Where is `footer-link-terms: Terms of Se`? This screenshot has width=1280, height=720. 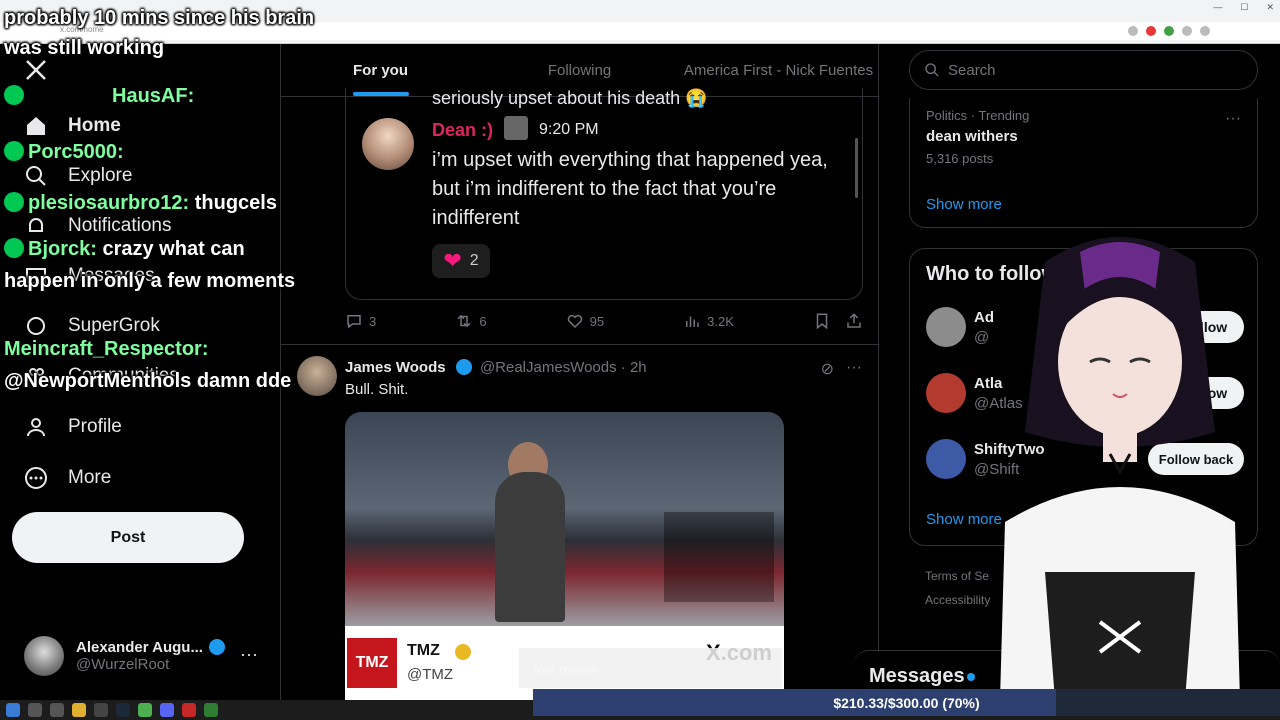 footer-link-terms: Terms of Se is located at coordinates (957, 576).